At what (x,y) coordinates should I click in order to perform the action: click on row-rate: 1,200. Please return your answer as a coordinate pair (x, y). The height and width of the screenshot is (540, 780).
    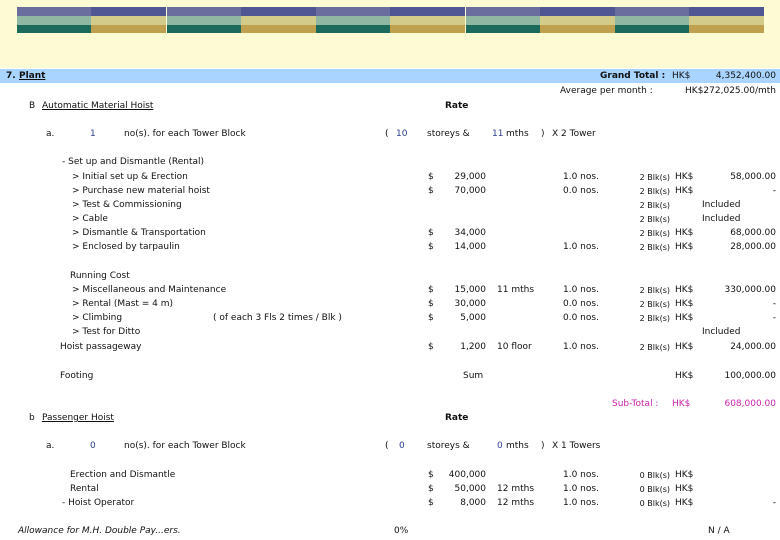
    Looking at the image, I should click on (473, 347).